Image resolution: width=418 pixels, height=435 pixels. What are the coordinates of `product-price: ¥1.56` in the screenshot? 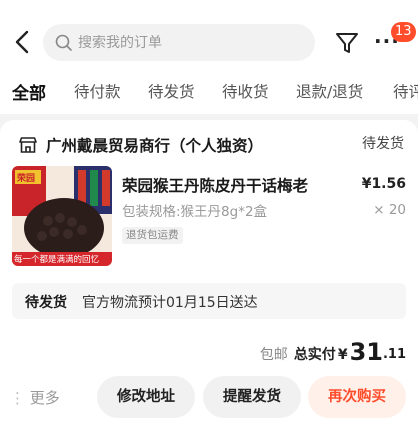 It's located at (383, 184).